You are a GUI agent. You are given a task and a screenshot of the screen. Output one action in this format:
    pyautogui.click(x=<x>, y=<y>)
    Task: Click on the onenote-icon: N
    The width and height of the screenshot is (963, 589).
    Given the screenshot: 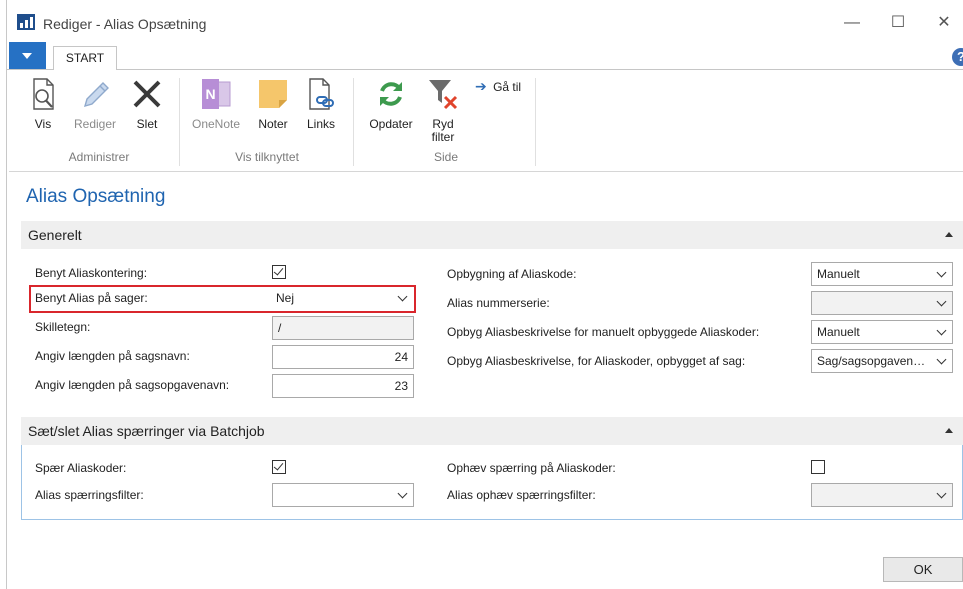 What is the action you would take?
    pyautogui.click(x=216, y=94)
    